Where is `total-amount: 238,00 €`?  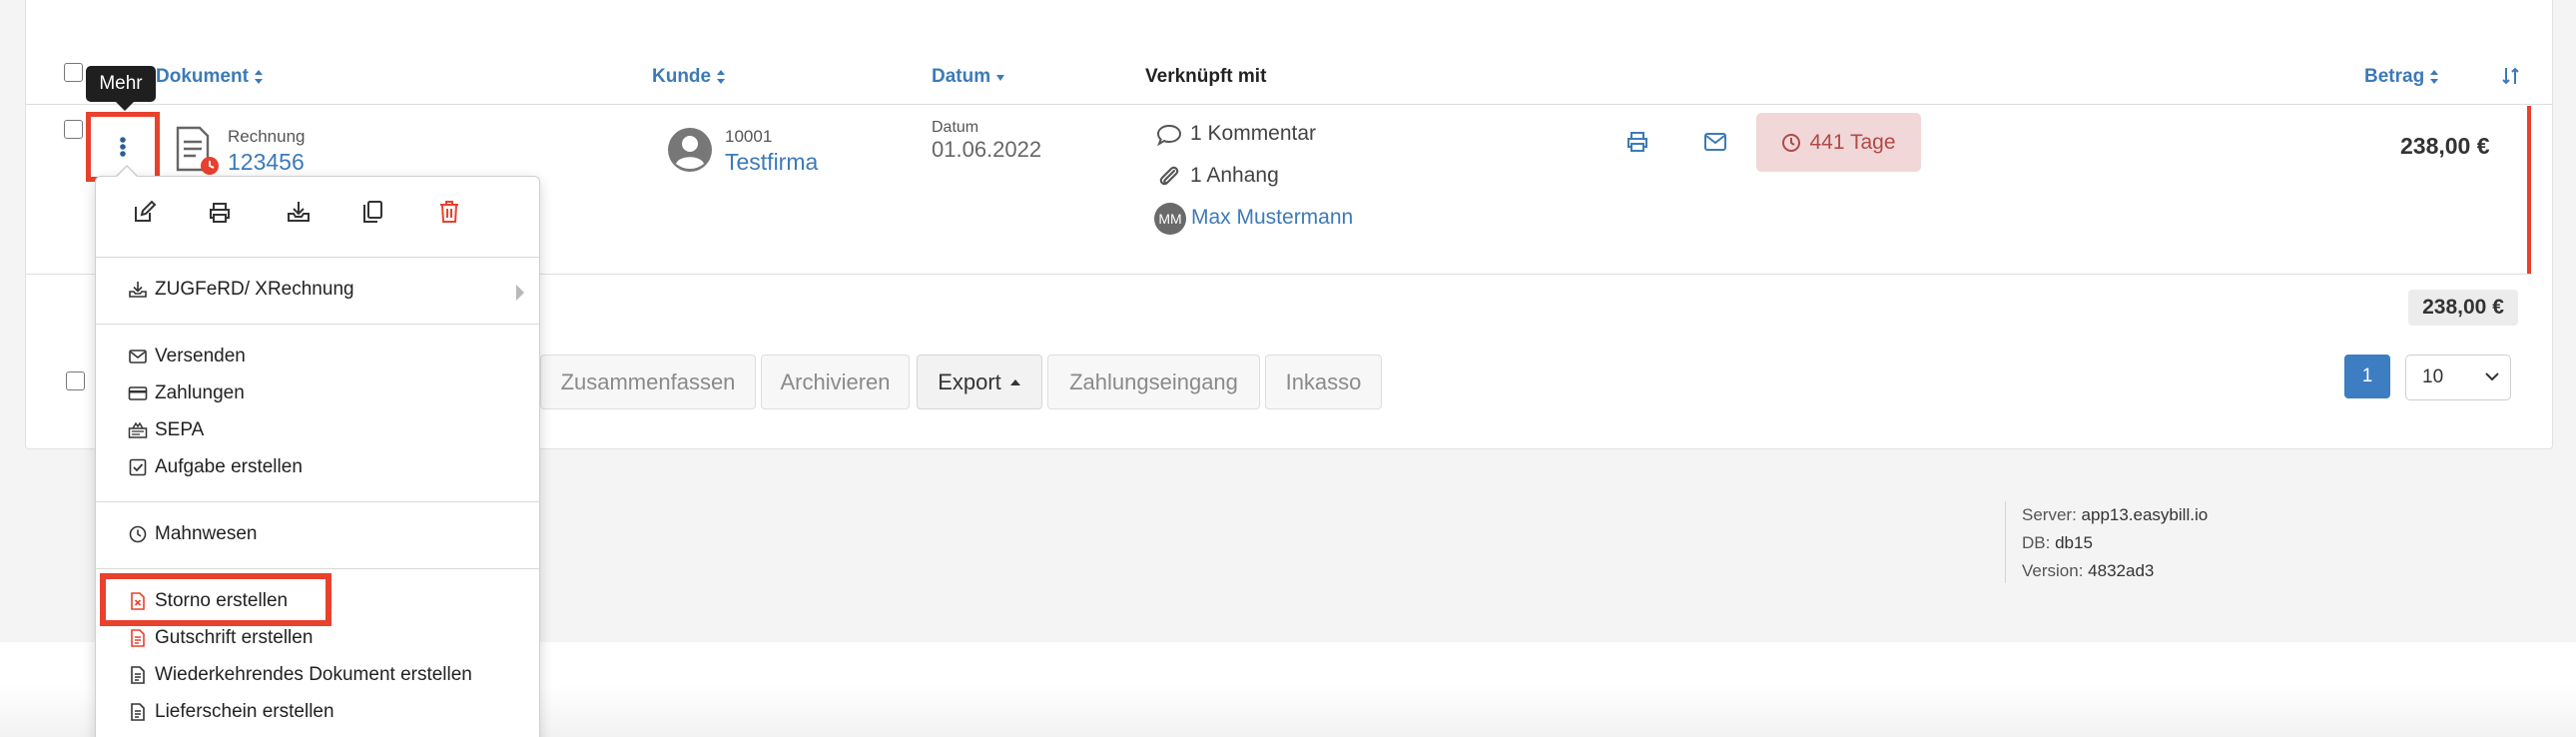 total-amount: 238,00 € is located at coordinates (2463, 308).